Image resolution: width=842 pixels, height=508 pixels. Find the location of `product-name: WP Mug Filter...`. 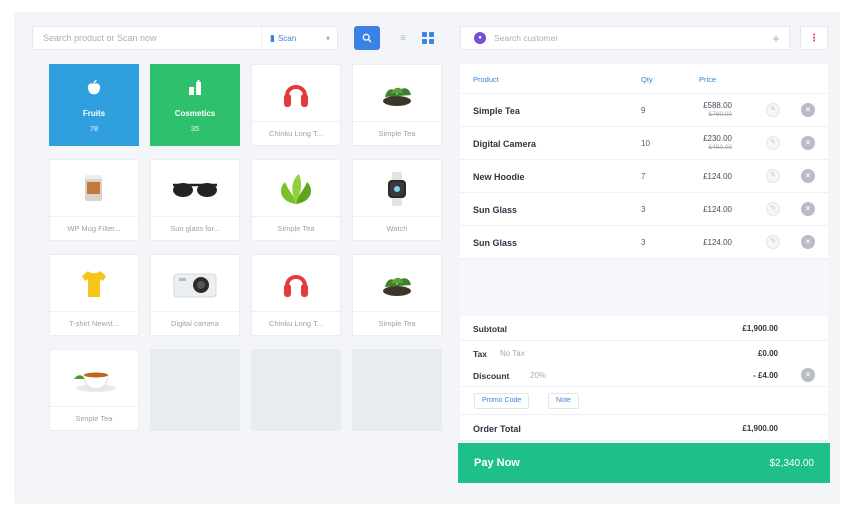

product-name: WP Mug Filter... is located at coordinates (94, 228).